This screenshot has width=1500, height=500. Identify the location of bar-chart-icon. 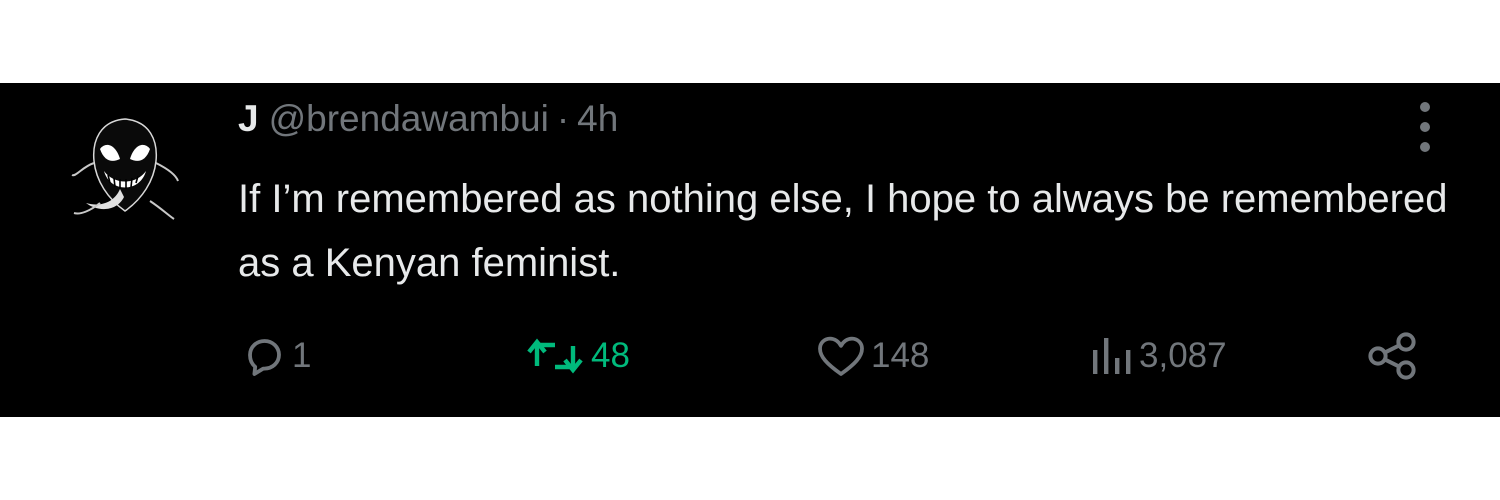
(1112, 356).